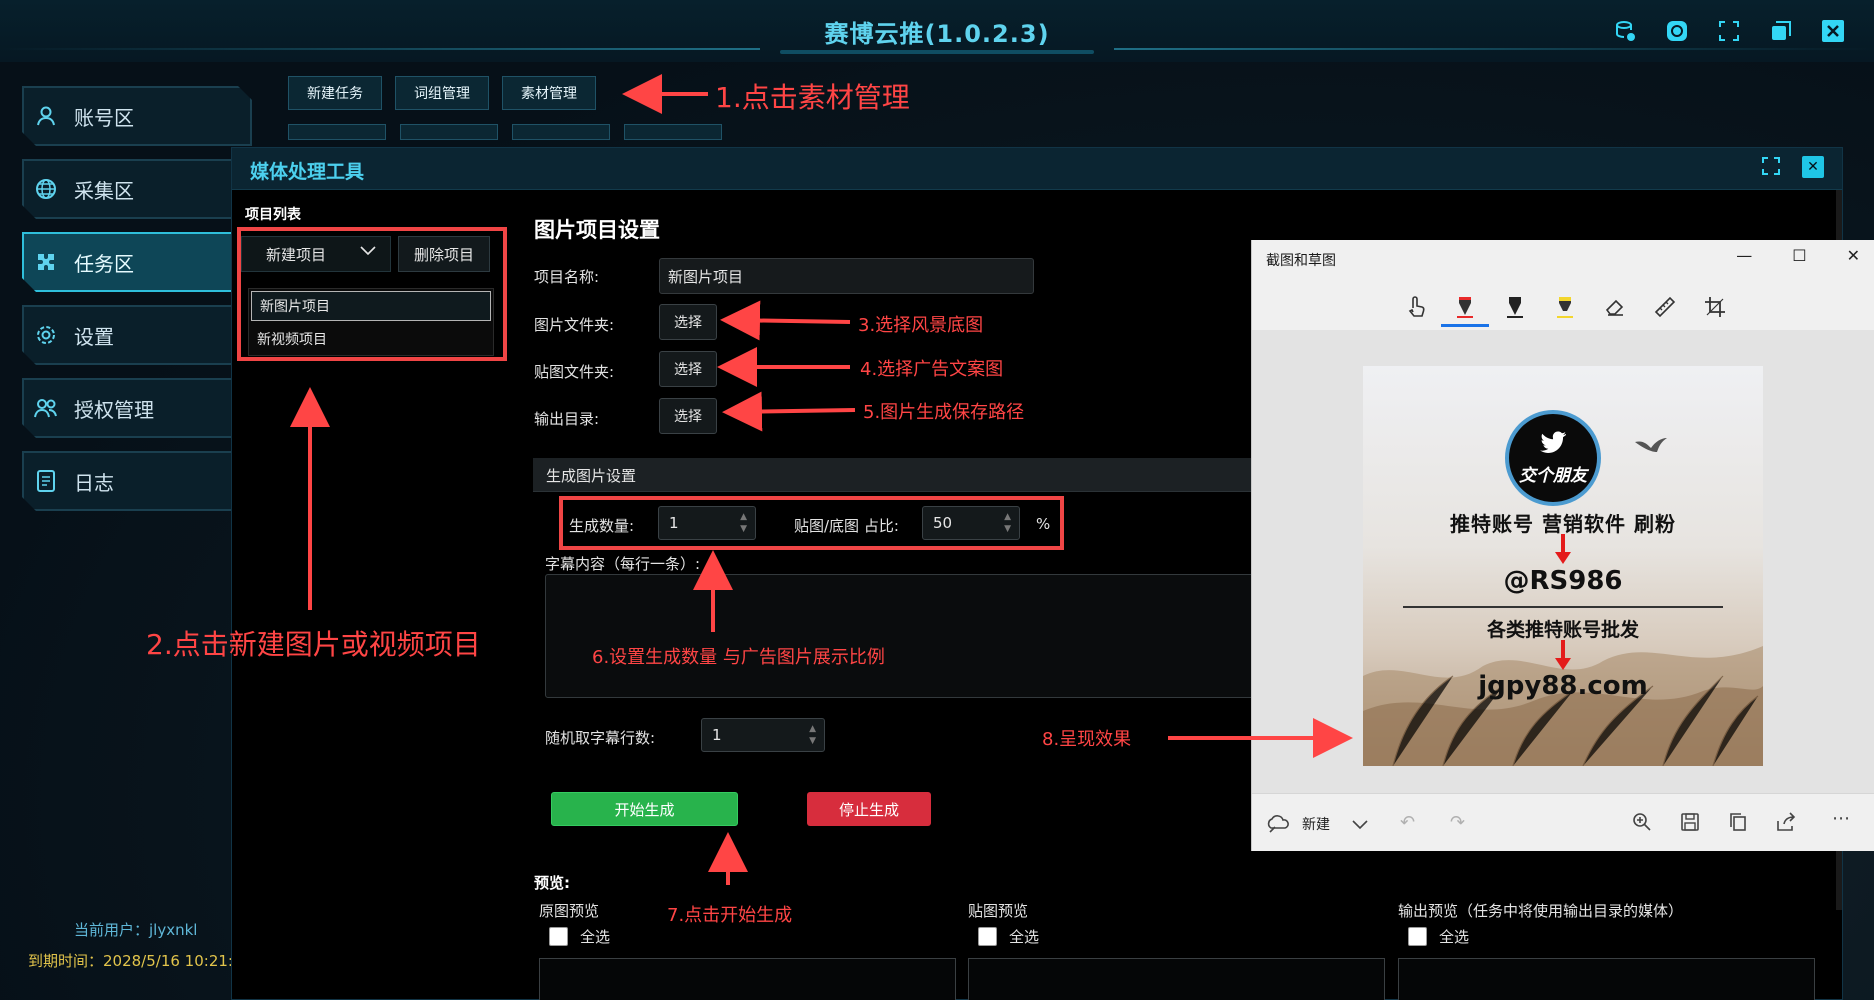 The width and height of the screenshot is (1874, 1000). Describe the element at coordinates (552, 883) in the screenshot. I see `preview-label: 预览:` at that location.